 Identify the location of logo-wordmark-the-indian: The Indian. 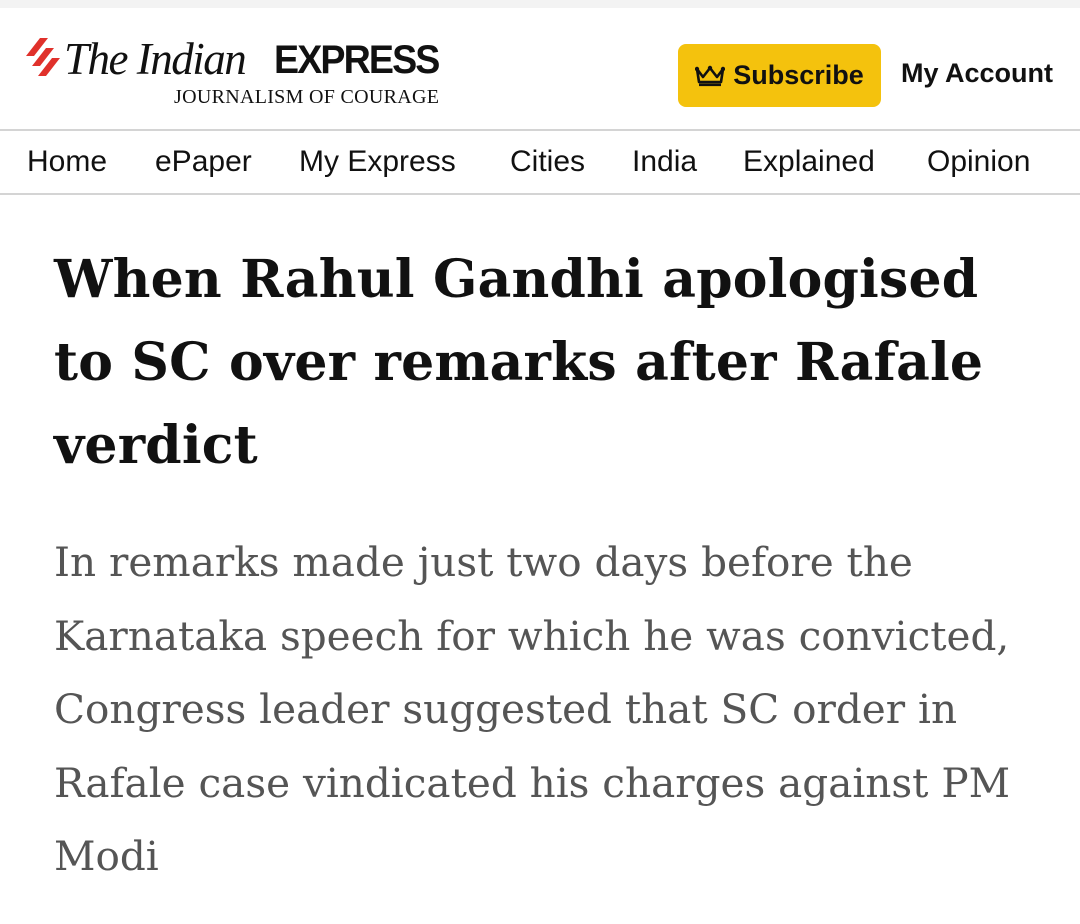
(155, 59).